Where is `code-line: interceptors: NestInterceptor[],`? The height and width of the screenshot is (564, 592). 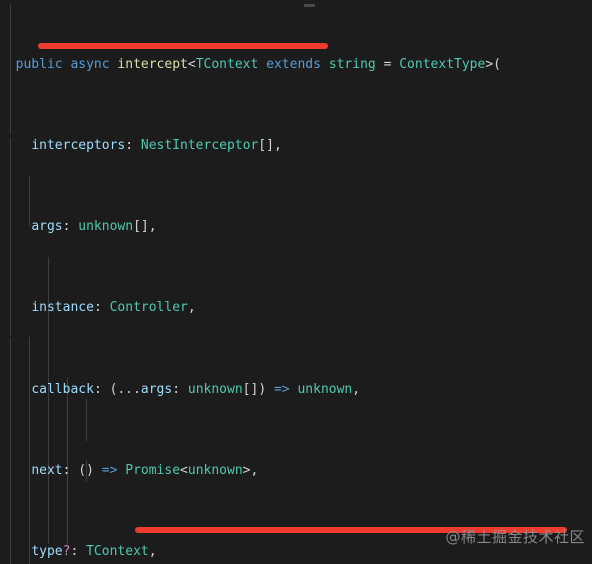 code-line: interceptors: NestInterceptor[], is located at coordinates (296, 146).